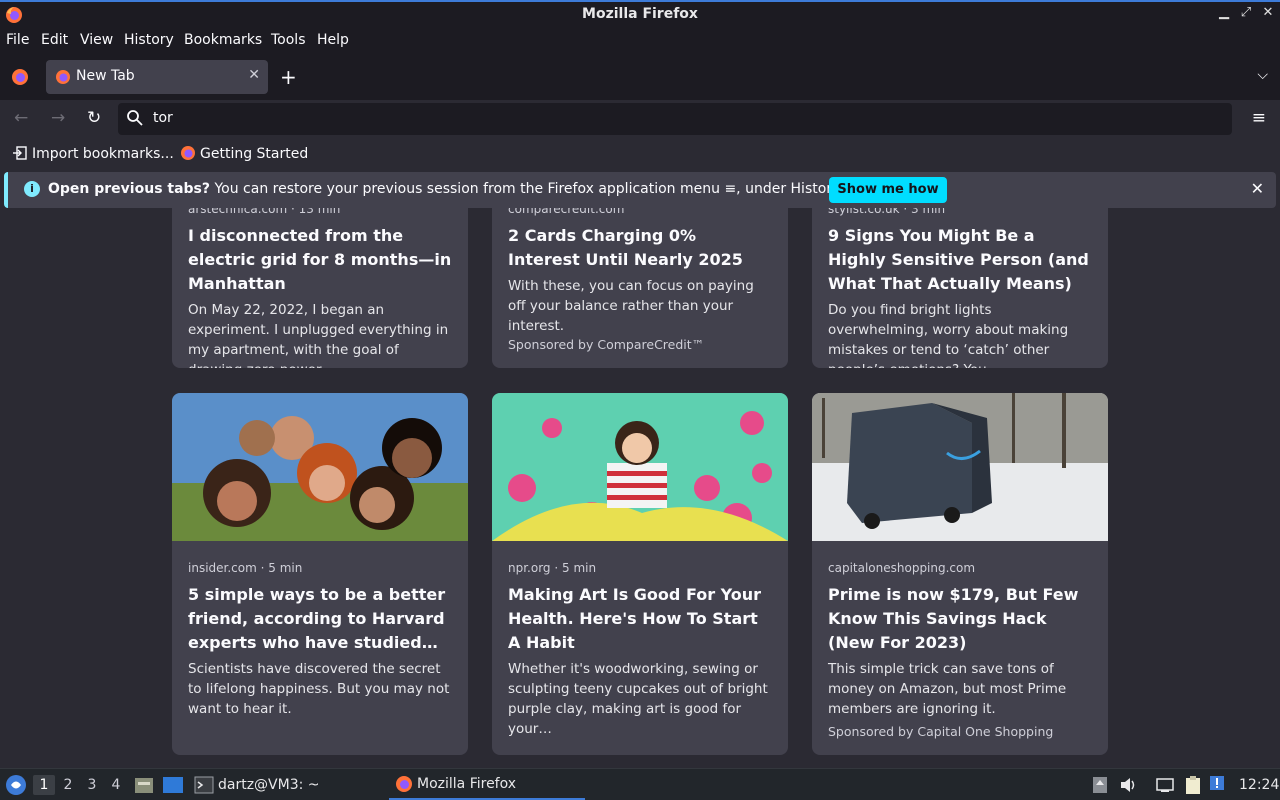  Describe the element at coordinates (20, 77) in the screenshot. I see `firefox-view-icon` at that location.